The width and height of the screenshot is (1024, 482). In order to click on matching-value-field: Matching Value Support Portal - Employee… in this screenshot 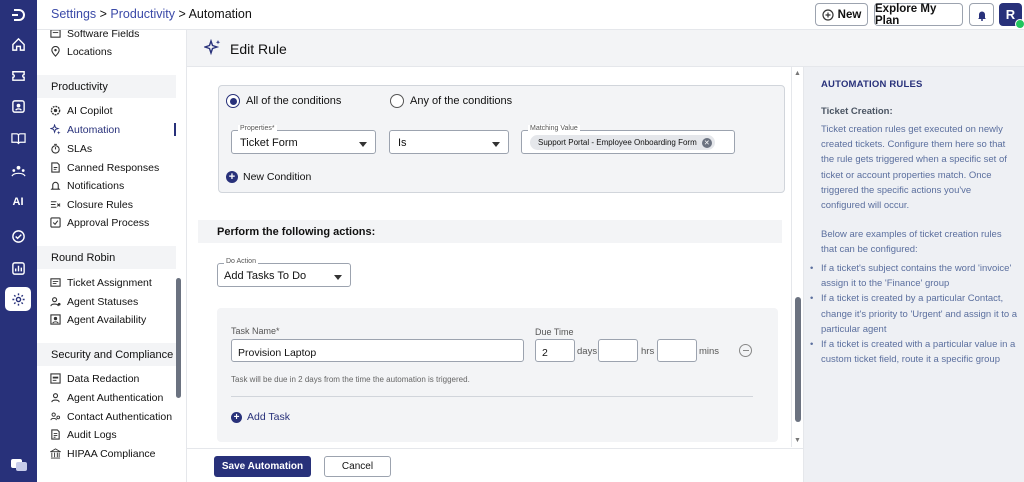, I will do `click(628, 139)`.